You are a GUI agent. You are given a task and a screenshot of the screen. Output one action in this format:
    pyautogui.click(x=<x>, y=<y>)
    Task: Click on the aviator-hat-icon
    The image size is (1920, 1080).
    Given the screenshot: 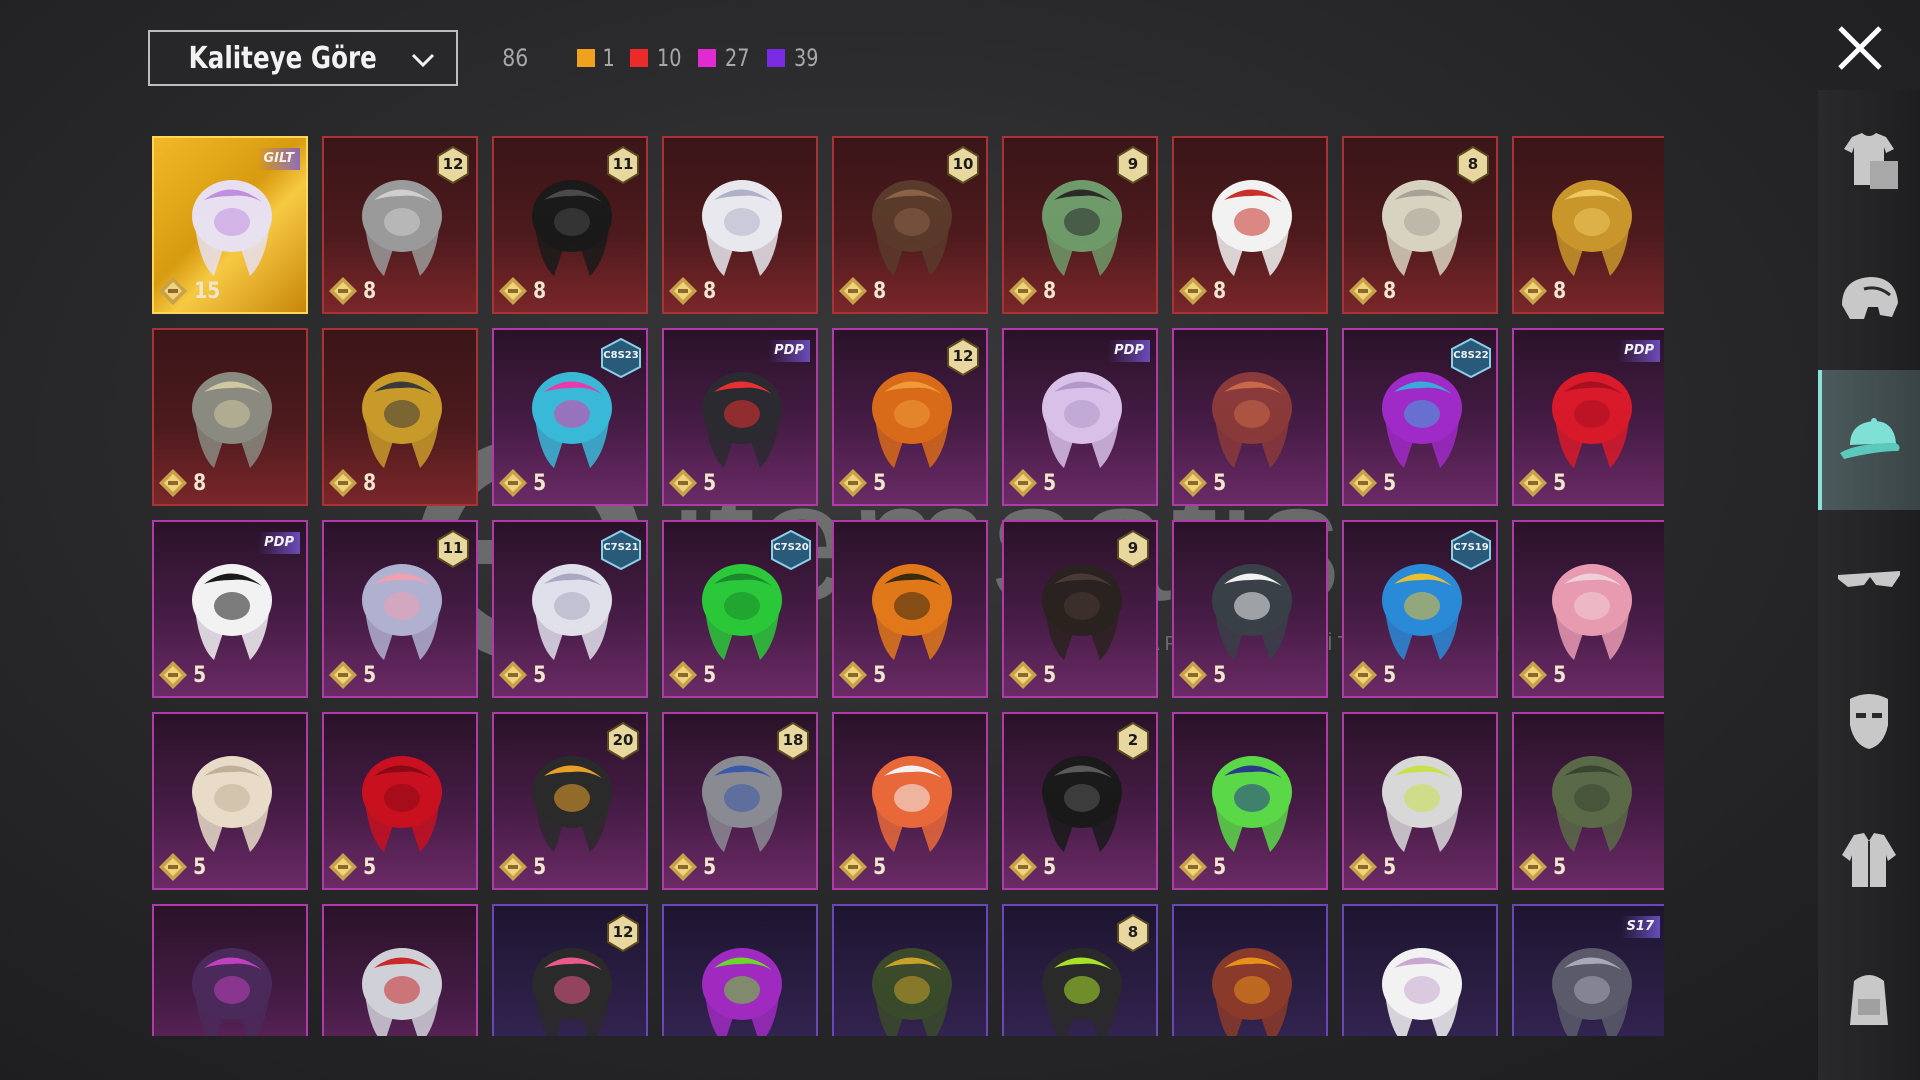 What is the action you would take?
    pyautogui.click(x=1252, y=992)
    